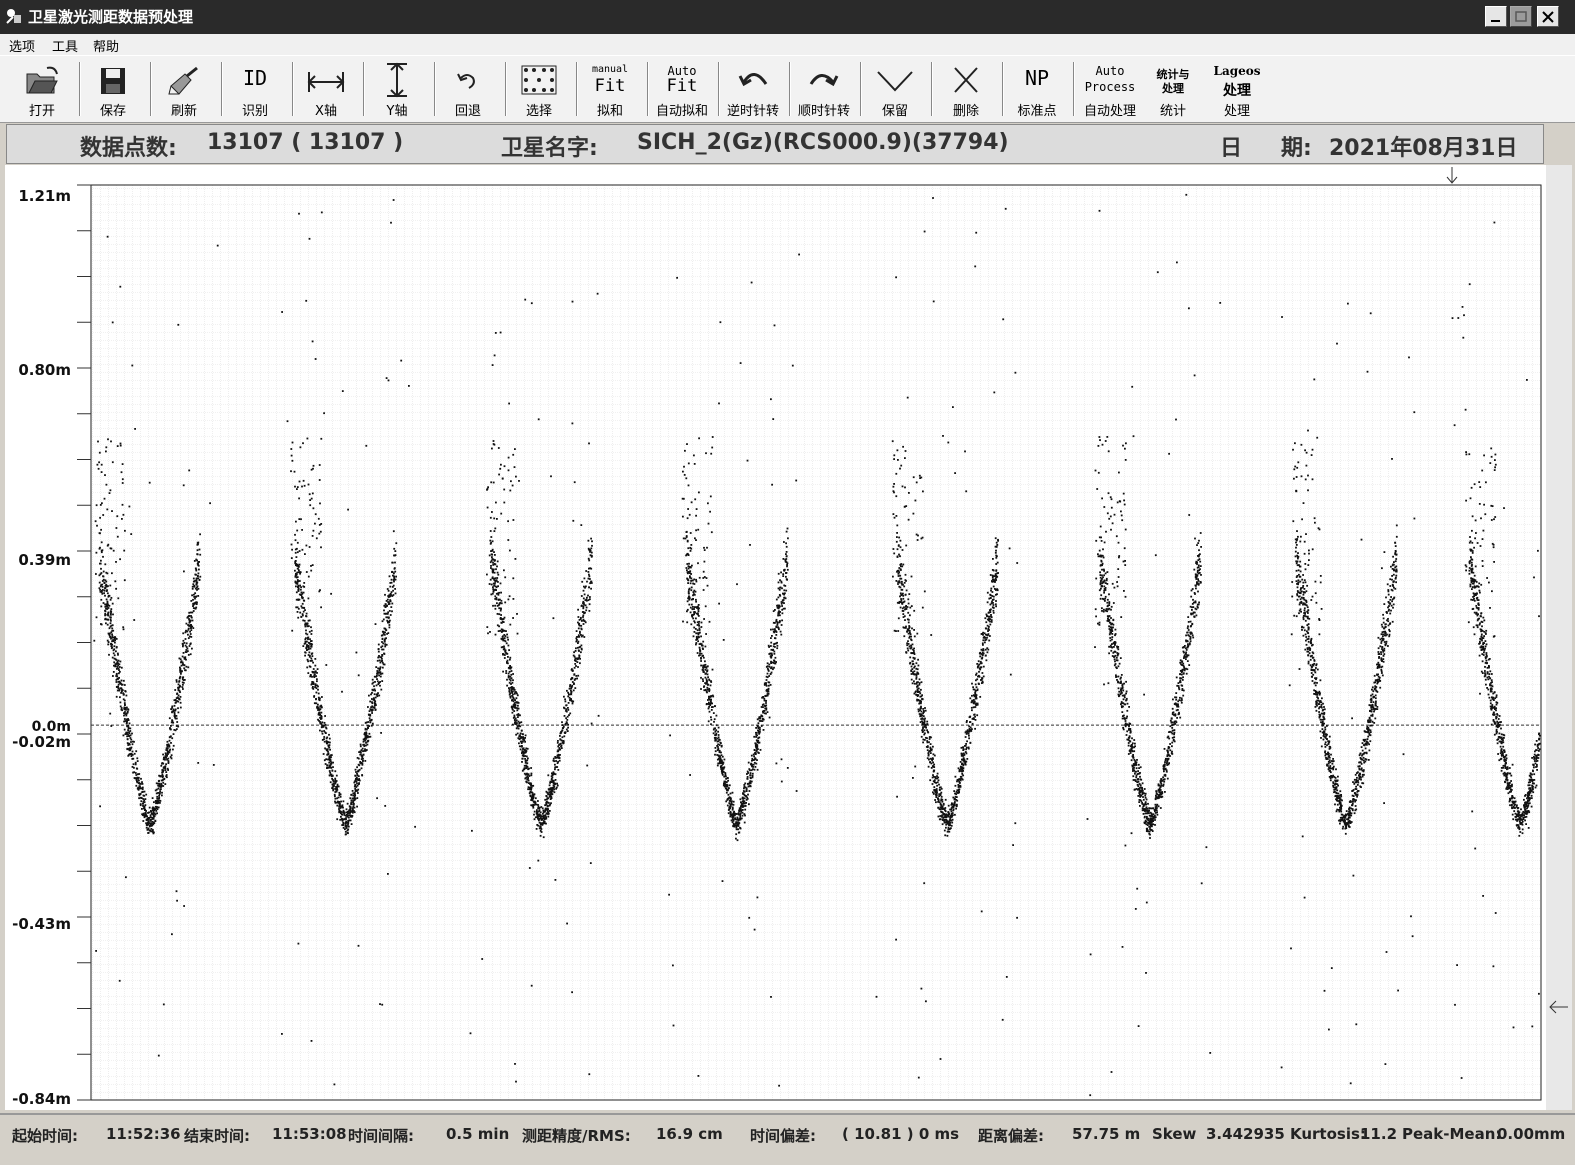 This screenshot has height=1165, width=1575. I want to click on keep-button: 保留, so click(895, 89).